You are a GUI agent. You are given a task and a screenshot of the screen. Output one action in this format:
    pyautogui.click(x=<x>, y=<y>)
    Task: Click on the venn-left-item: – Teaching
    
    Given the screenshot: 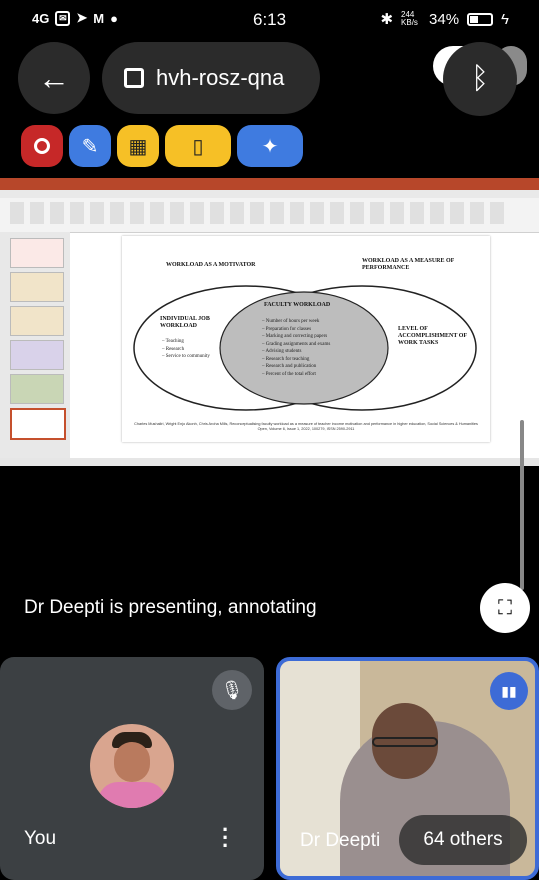 What is the action you would take?
    pyautogui.click(x=173, y=341)
    